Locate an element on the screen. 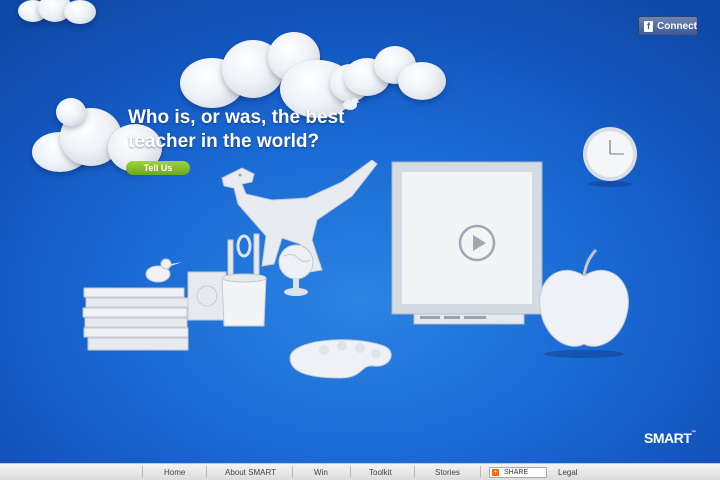 This screenshot has width=720, height=480. play-icon is located at coordinates (477, 243).